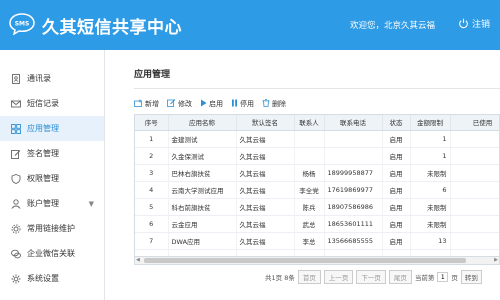  I want to click on app-title: 久其短信共享中心, so click(112, 28).